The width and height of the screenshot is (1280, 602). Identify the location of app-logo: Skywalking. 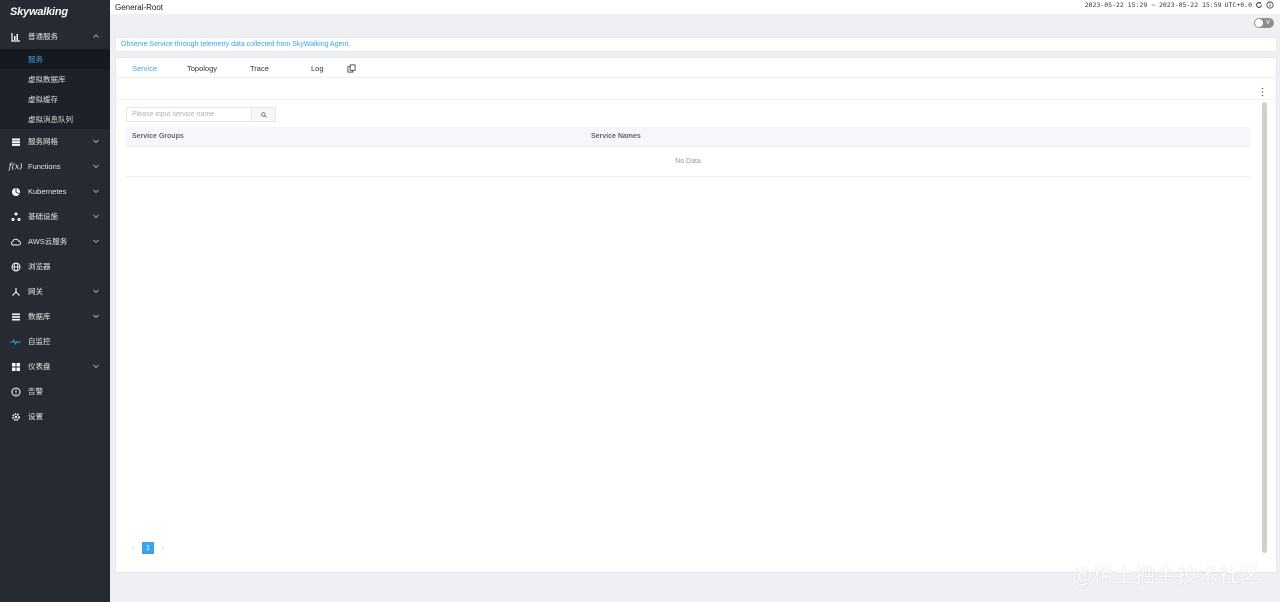
(55, 12).